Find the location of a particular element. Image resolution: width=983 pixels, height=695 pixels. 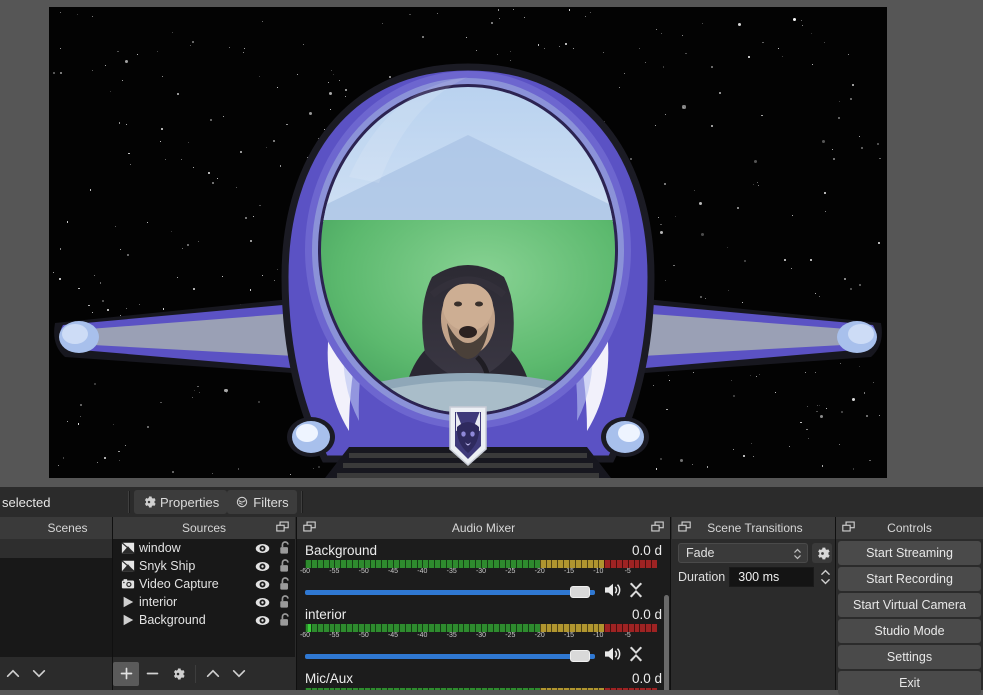

properties-button: Properties is located at coordinates (181, 502).